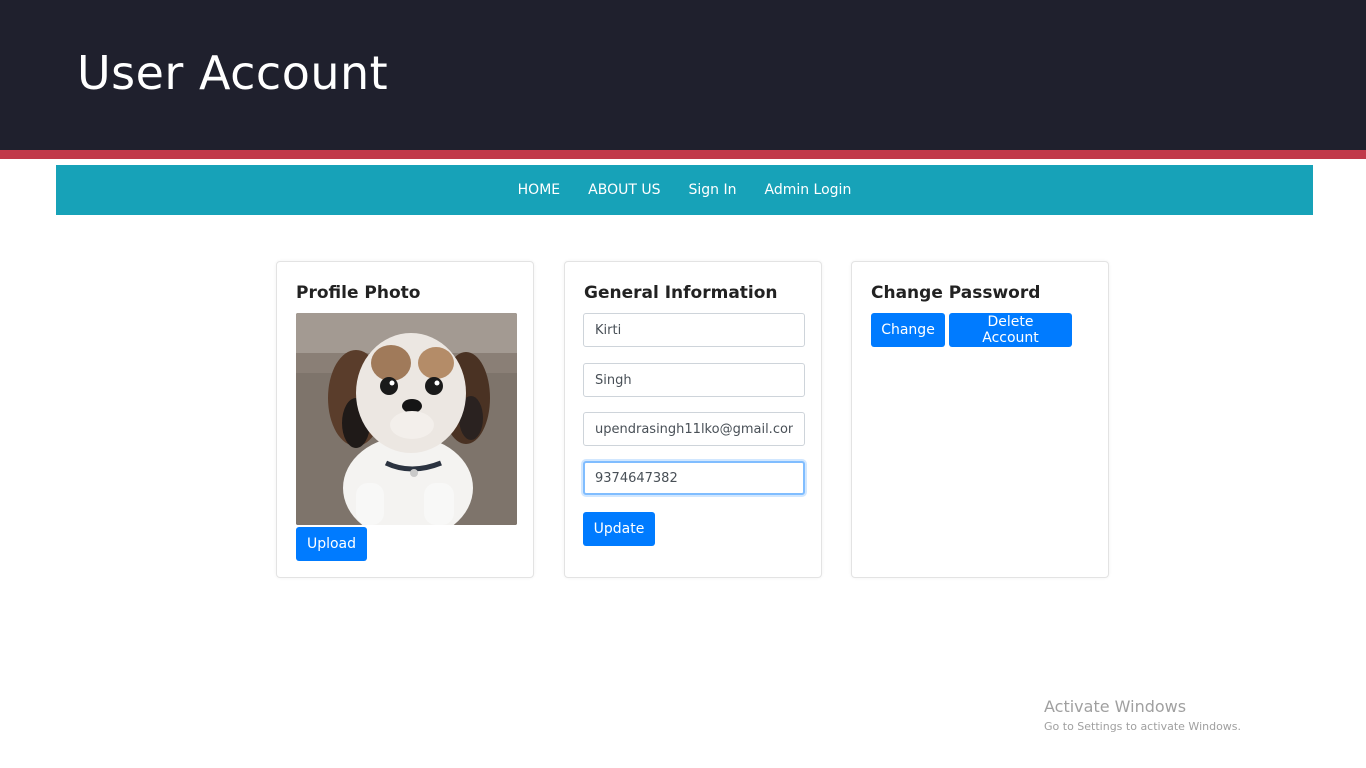 Image resolution: width=1366 pixels, height=768 pixels. I want to click on watermark-title: Activate Windows, so click(1115, 706).